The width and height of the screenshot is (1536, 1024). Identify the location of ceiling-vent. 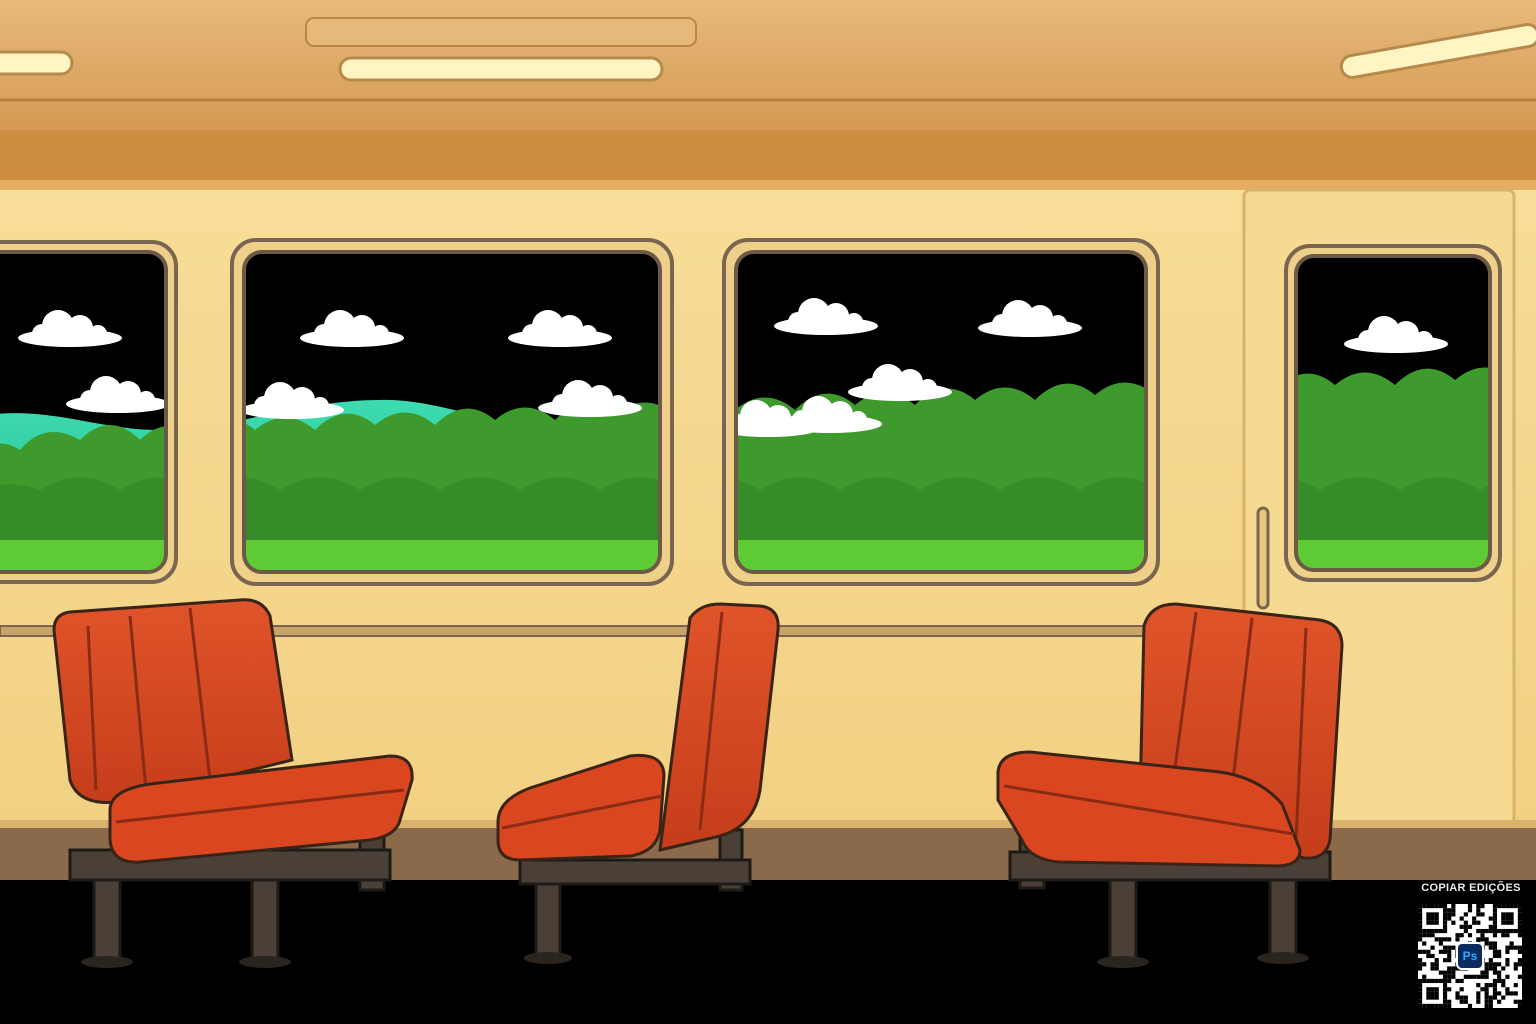
(501, 32).